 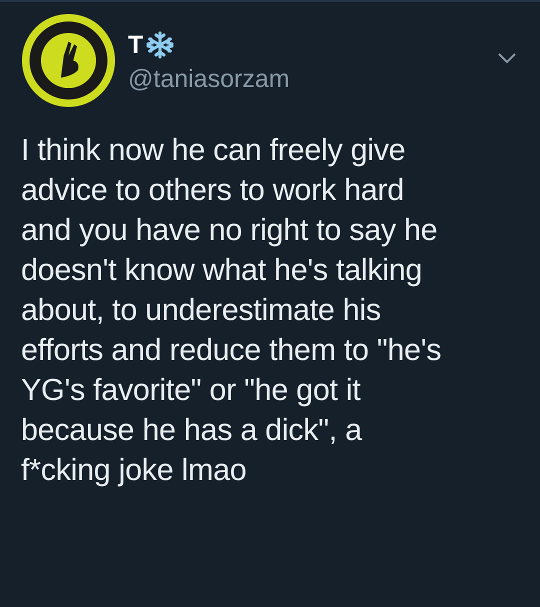 I want to click on snowflake-icon, so click(x=160, y=45).